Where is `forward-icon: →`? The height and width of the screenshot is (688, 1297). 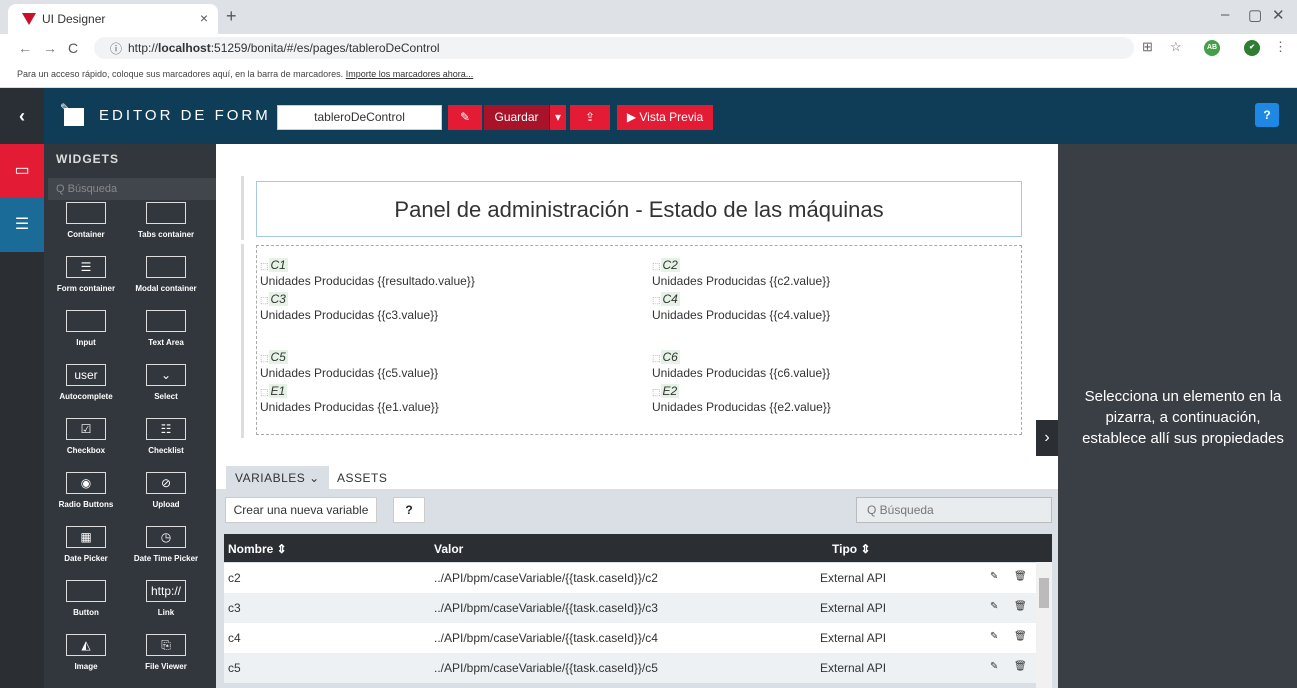 forward-icon: → is located at coordinates (50, 48).